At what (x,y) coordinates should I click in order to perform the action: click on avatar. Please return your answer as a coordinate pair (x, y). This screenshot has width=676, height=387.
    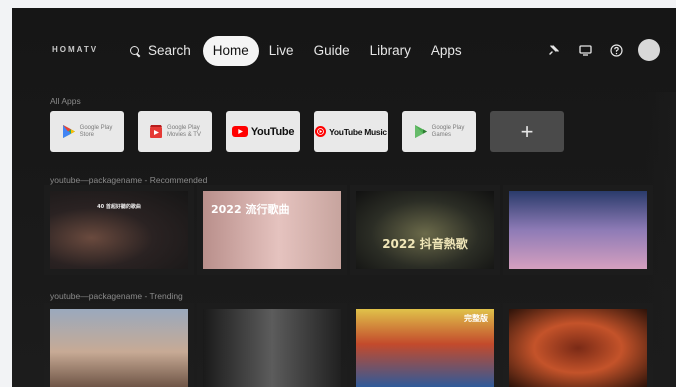
    Looking at the image, I should click on (649, 50).